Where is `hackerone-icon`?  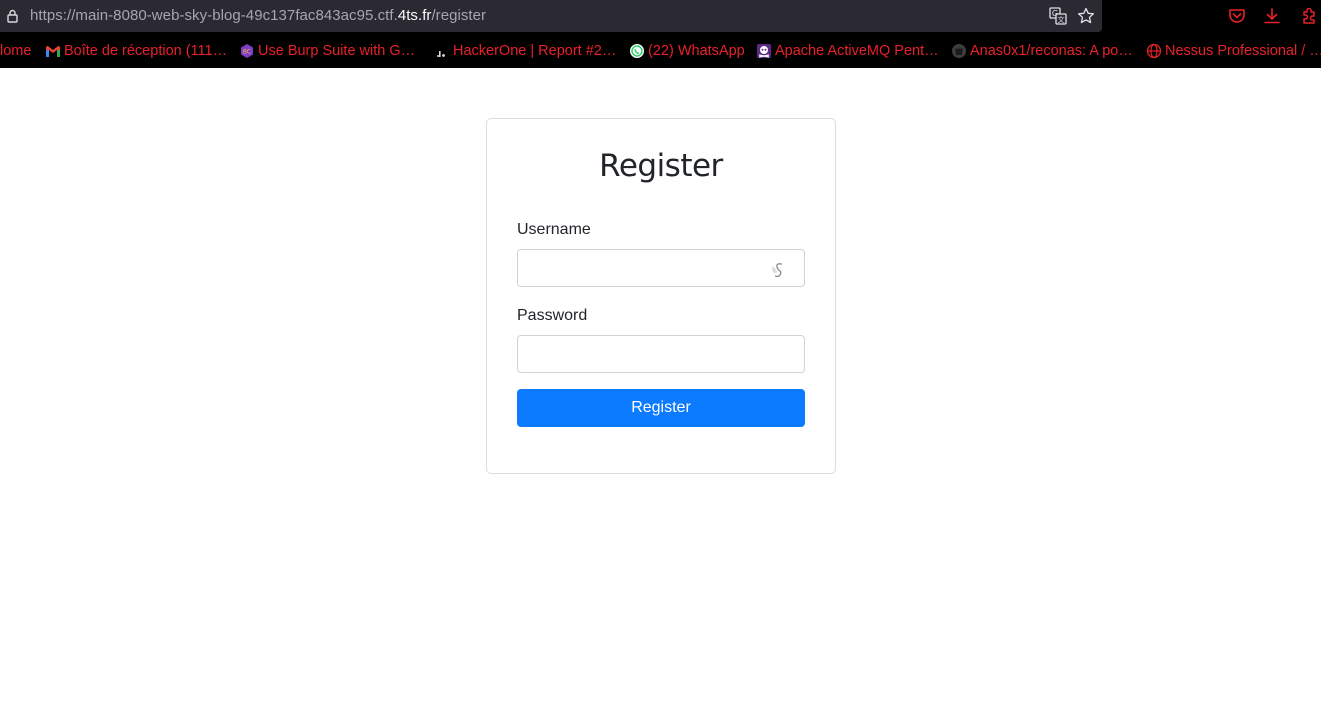
hackerone-icon is located at coordinates (442, 51).